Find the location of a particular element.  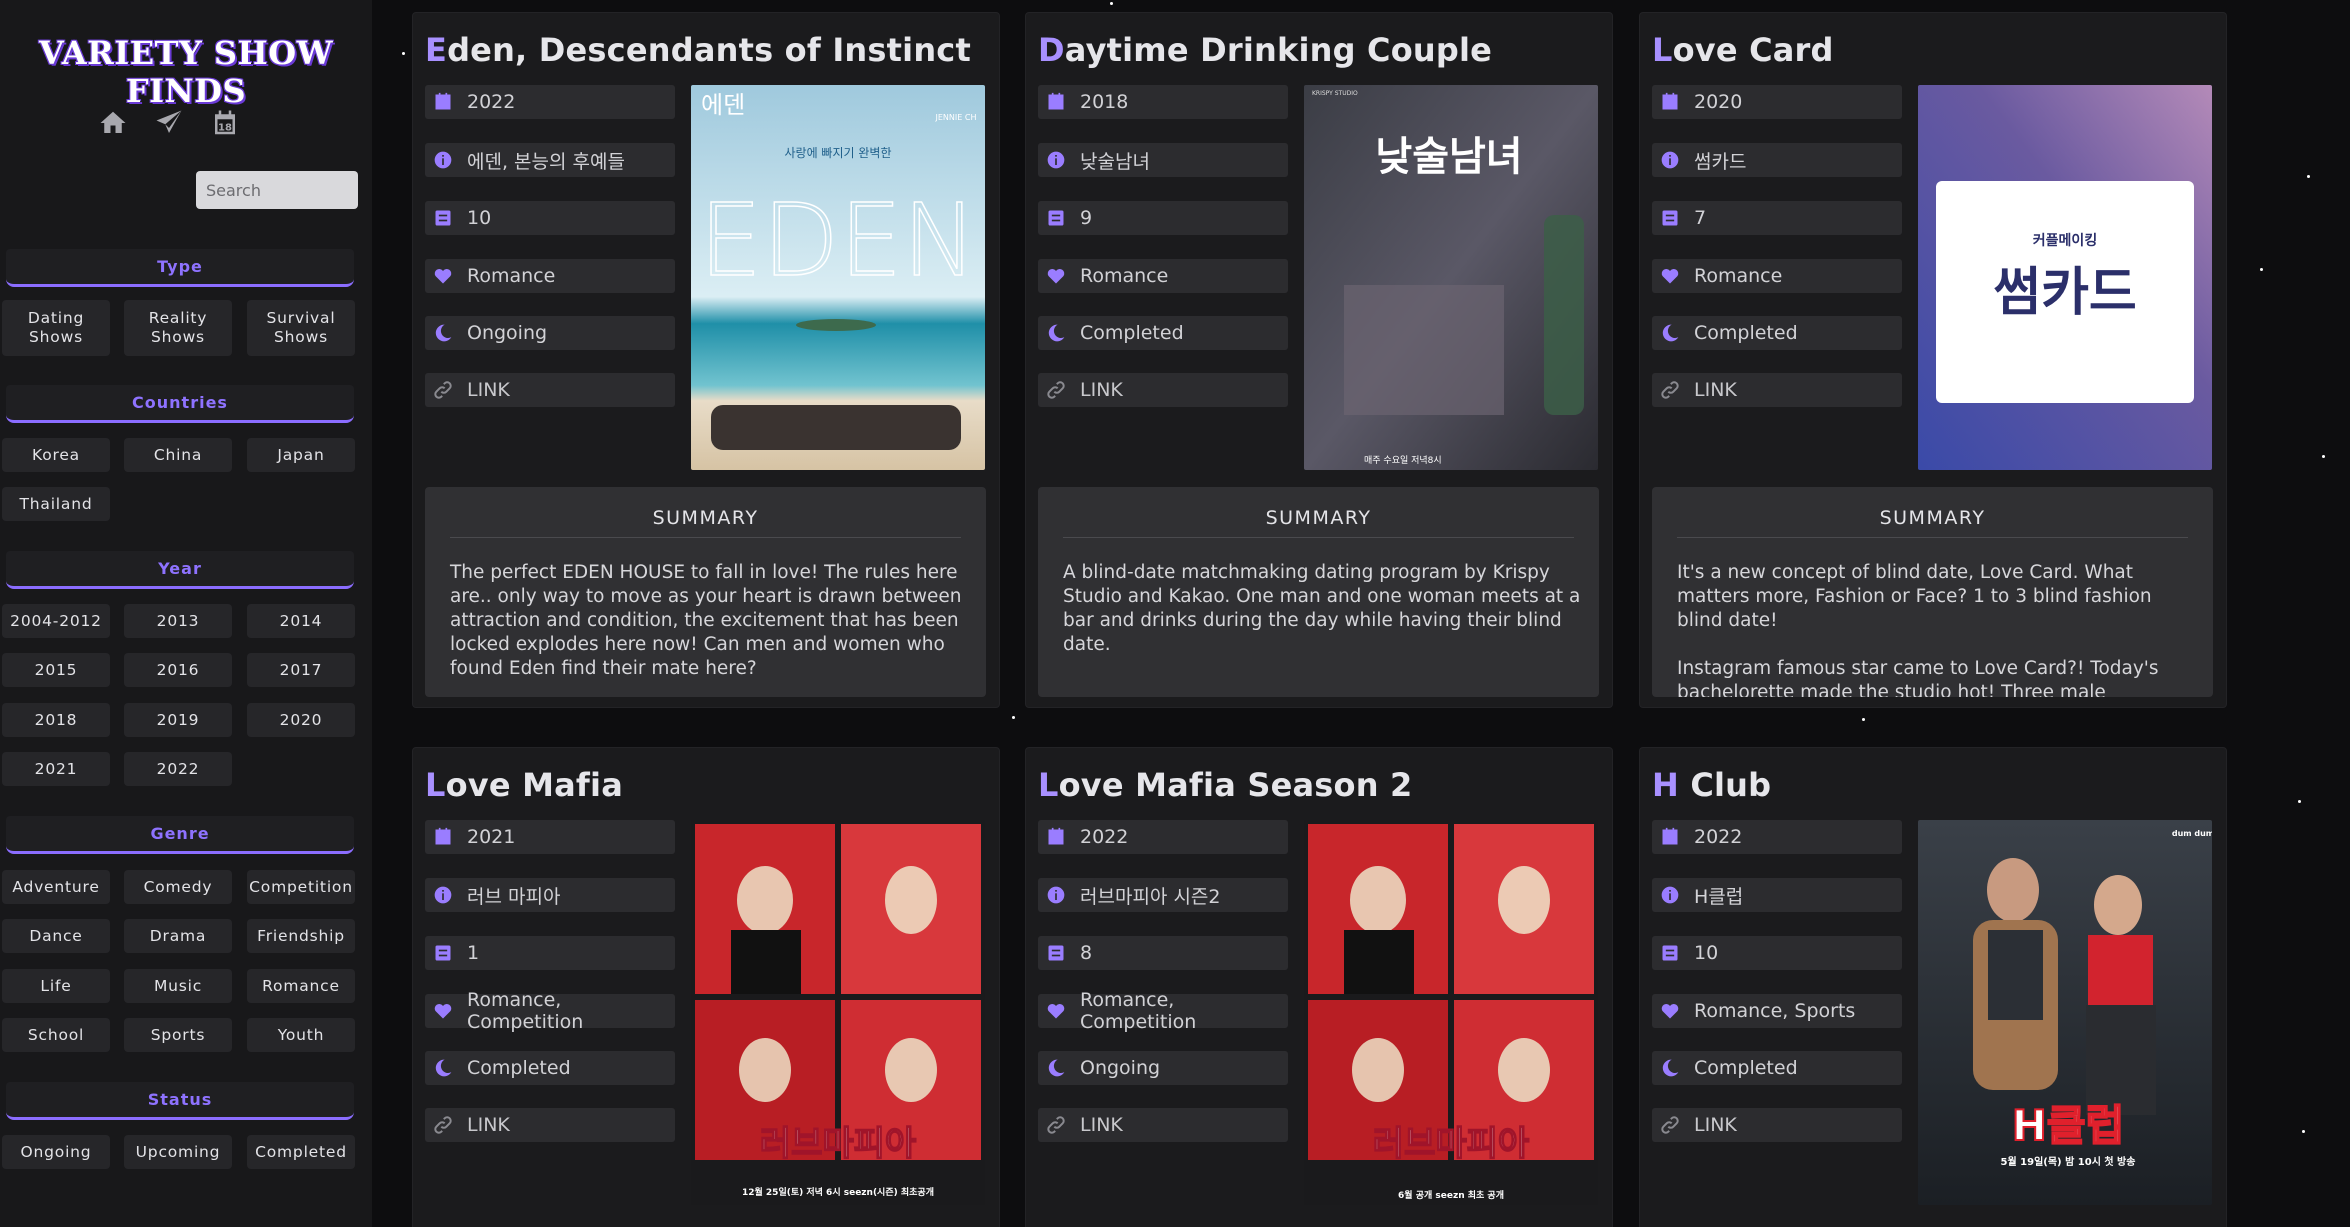

filter-chip-reality-shows: Reality Shows is located at coordinates (178, 328).